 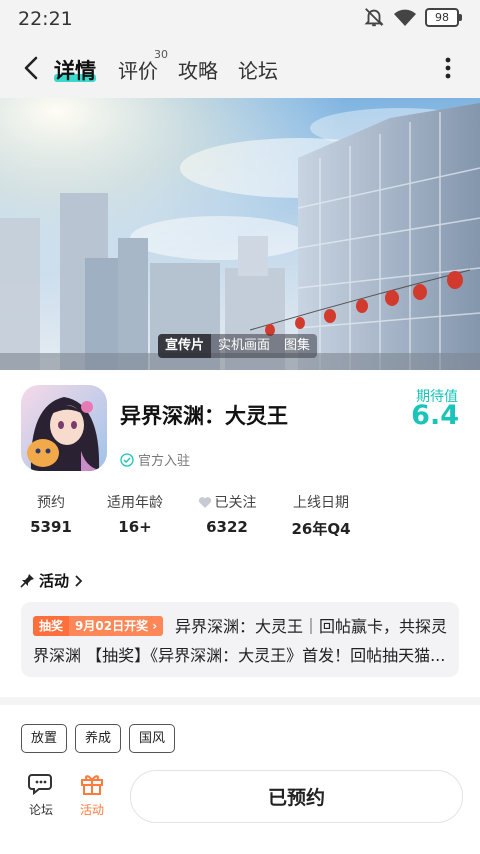 I want to click on chevron-right-icon, so click(x=79, y=580).